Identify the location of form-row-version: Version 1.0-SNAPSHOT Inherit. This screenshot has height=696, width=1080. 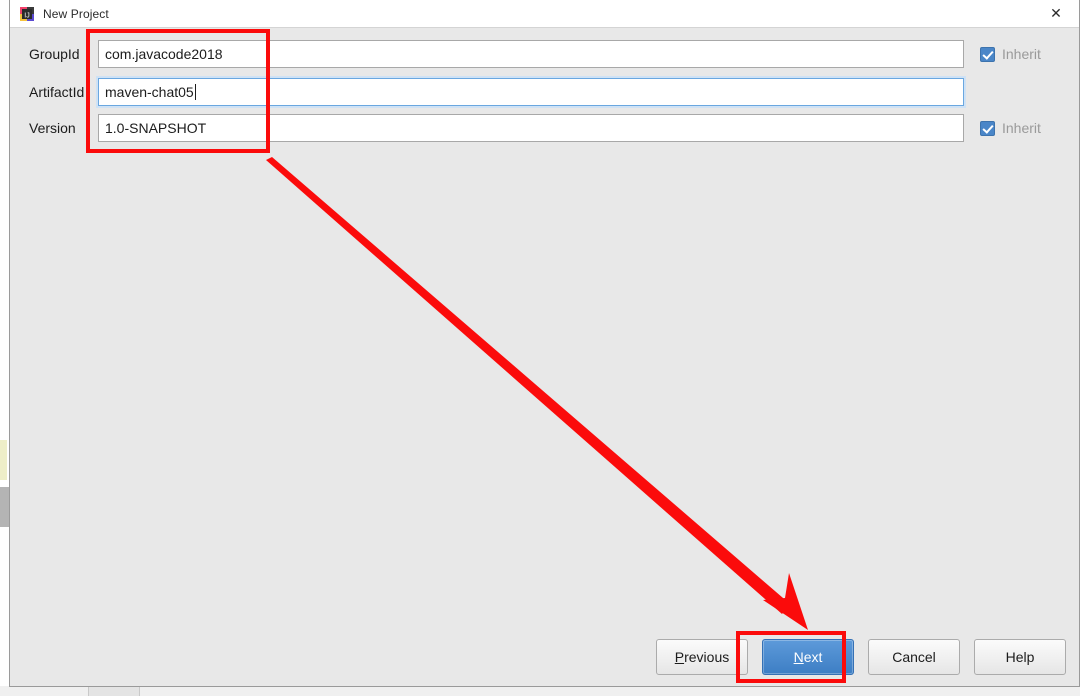
(544, 128).